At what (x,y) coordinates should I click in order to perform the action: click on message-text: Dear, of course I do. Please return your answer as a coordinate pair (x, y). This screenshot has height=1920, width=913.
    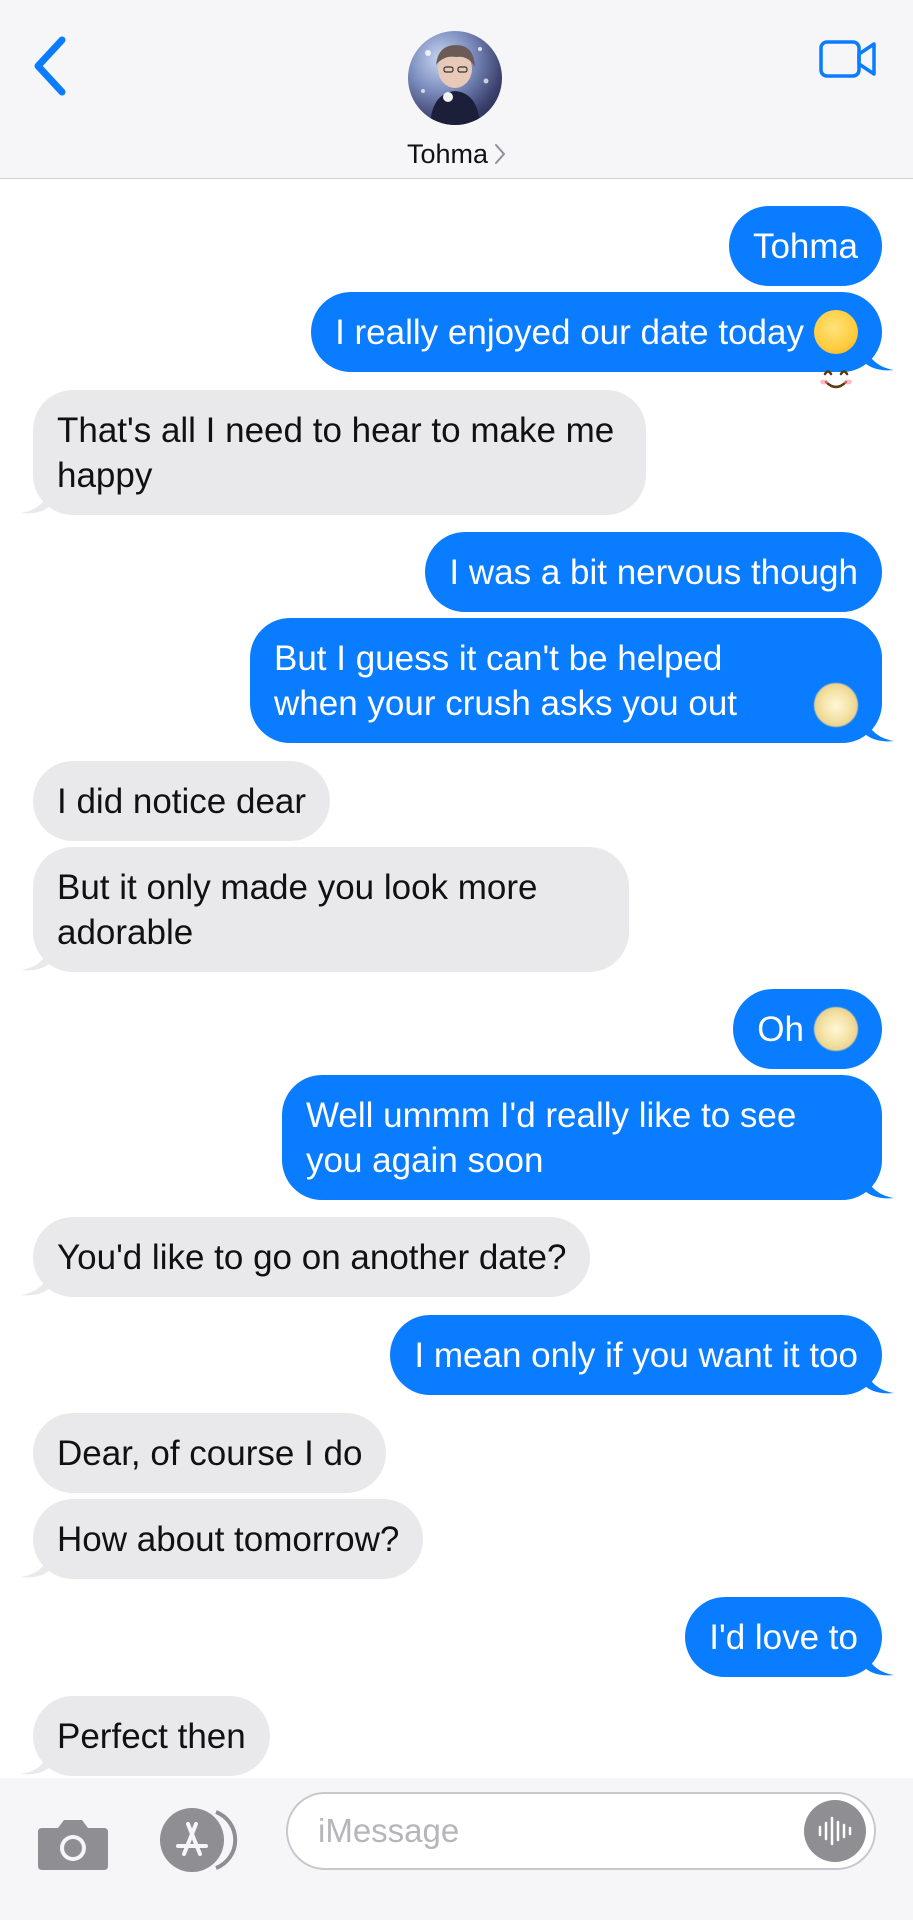
    Looking at the image, I should click on (210, 1453).